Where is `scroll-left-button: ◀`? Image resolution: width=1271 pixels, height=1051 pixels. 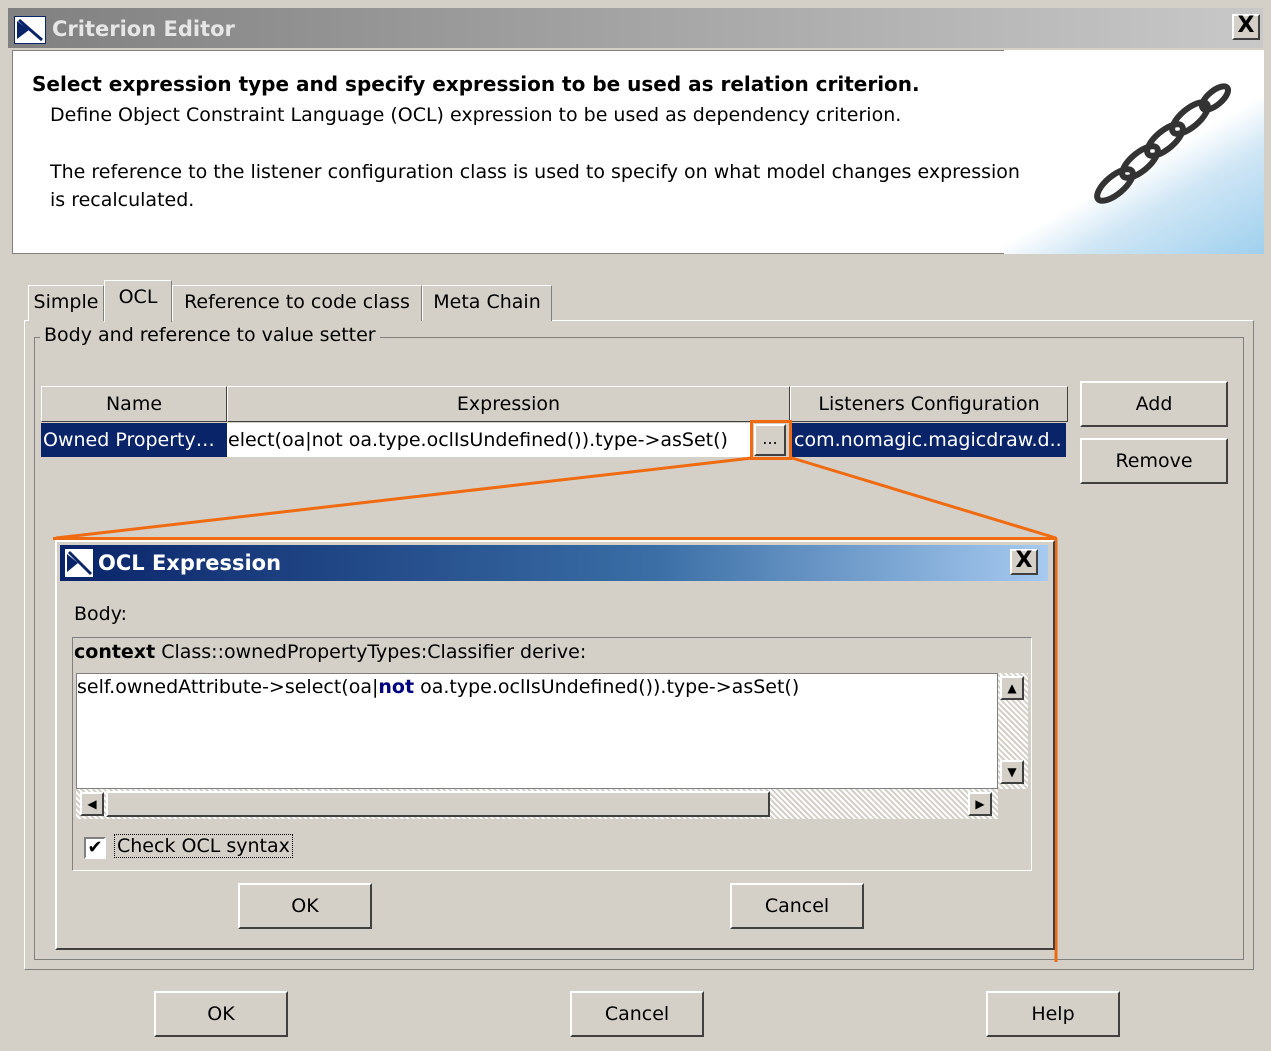
scroll-left-button: ◀ is located at coordinates (92, 804).